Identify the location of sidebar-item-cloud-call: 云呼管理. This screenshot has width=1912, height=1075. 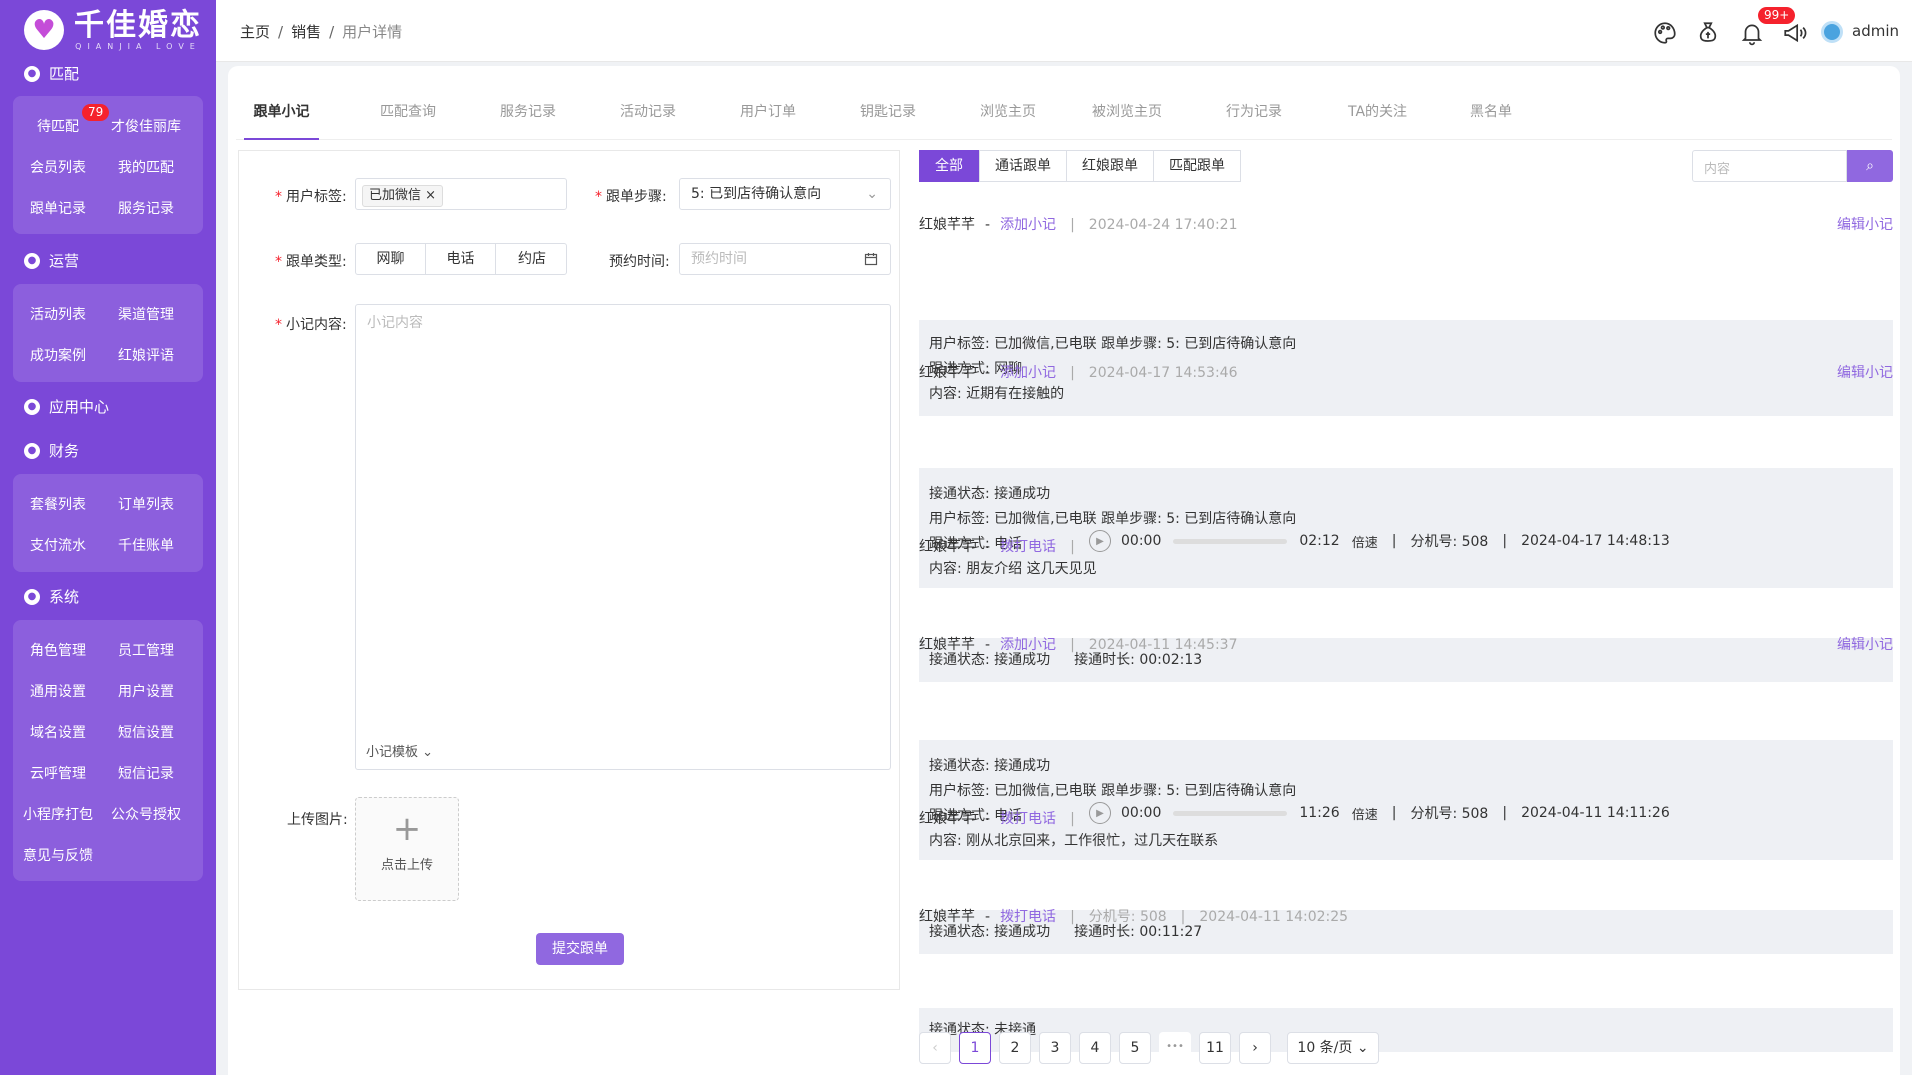
(58, 773).